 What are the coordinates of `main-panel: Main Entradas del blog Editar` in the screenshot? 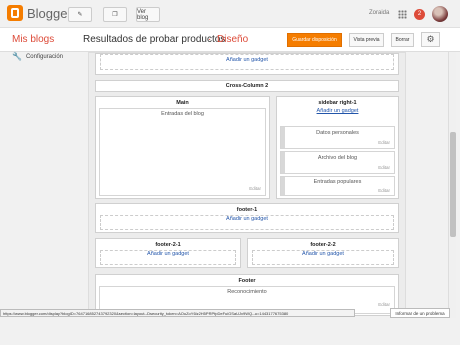 It's located at (182, 147).